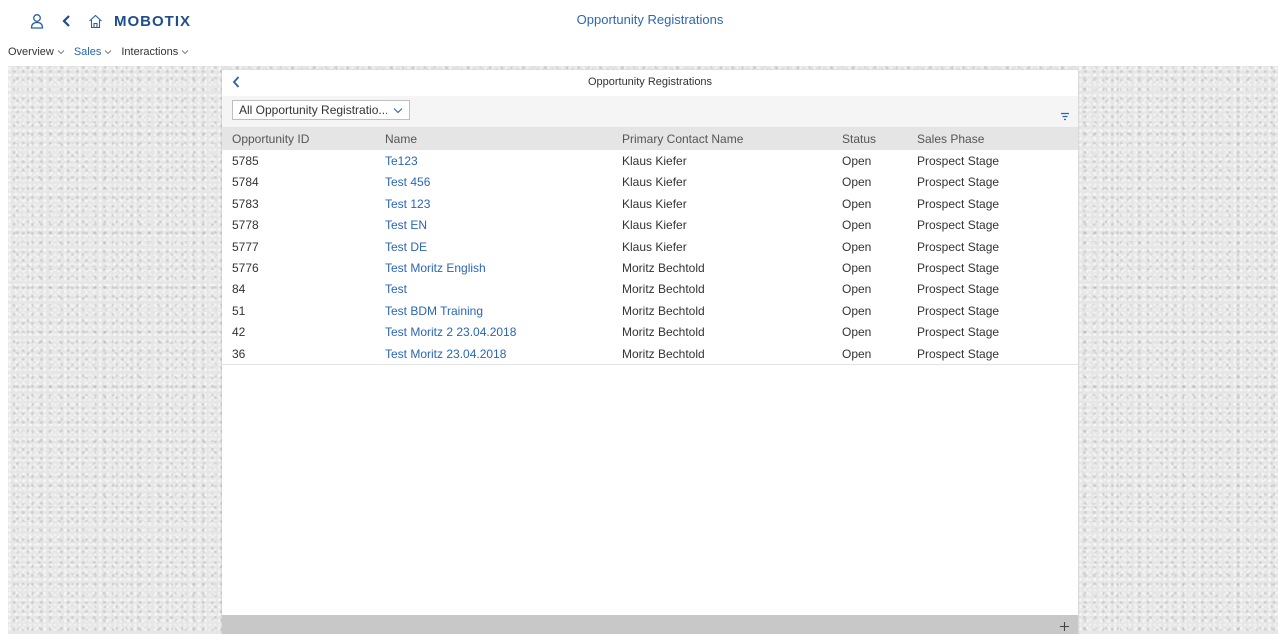  What do you see at coordinates (245, 203) in the screenshot?
I see `cell-opportunity-id: 5783` at bounding box center [245, 203].